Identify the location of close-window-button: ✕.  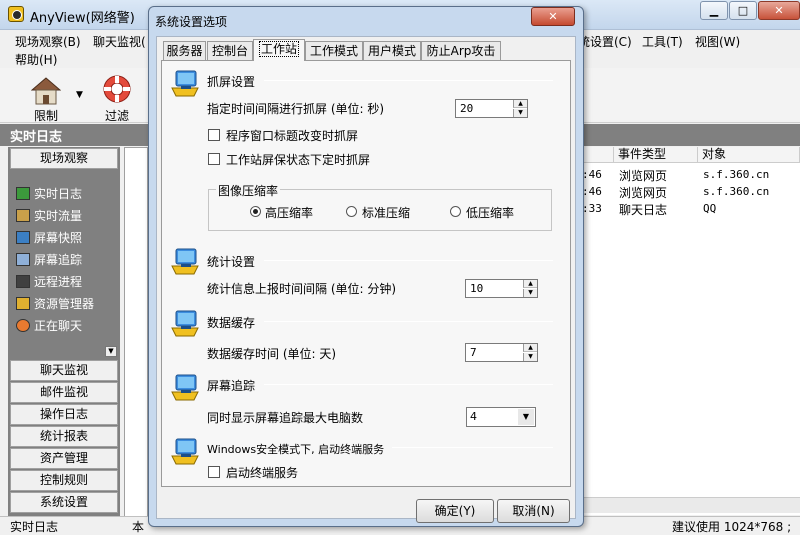
(779, 10).